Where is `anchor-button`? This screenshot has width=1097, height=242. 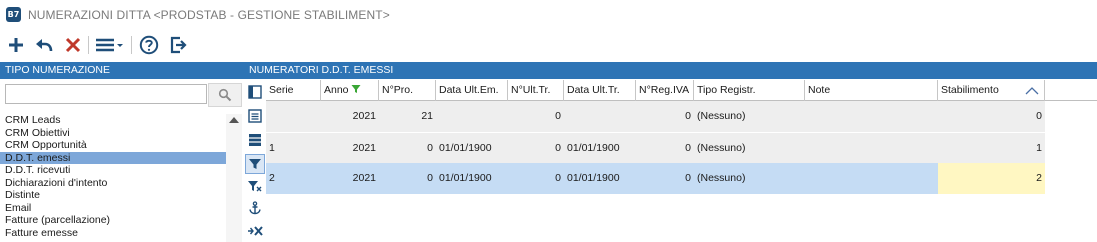
anchor-button is located at coordinates (255, 208).